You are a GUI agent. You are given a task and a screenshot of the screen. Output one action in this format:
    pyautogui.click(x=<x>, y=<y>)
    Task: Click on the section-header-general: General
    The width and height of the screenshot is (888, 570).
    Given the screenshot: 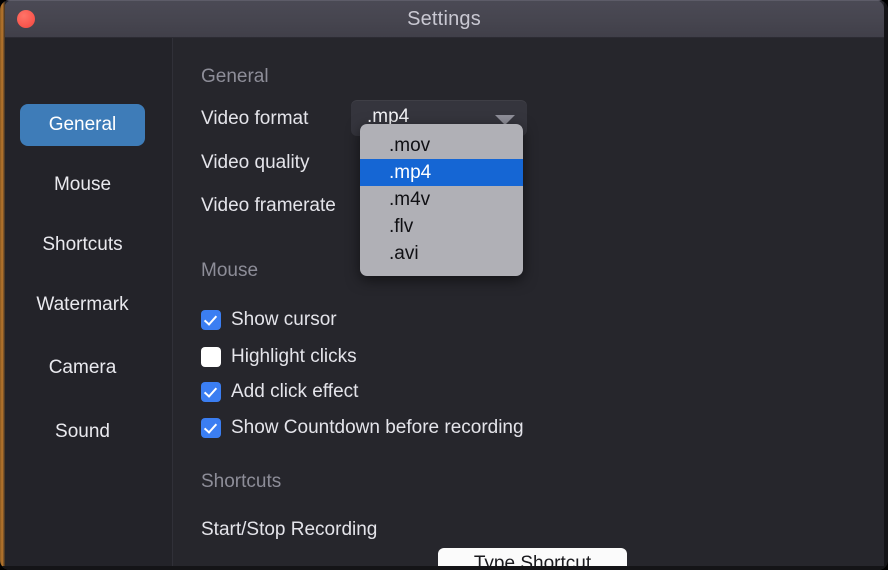 What is the action you would take?
    pyautogui.click(x=235, y=76)
    